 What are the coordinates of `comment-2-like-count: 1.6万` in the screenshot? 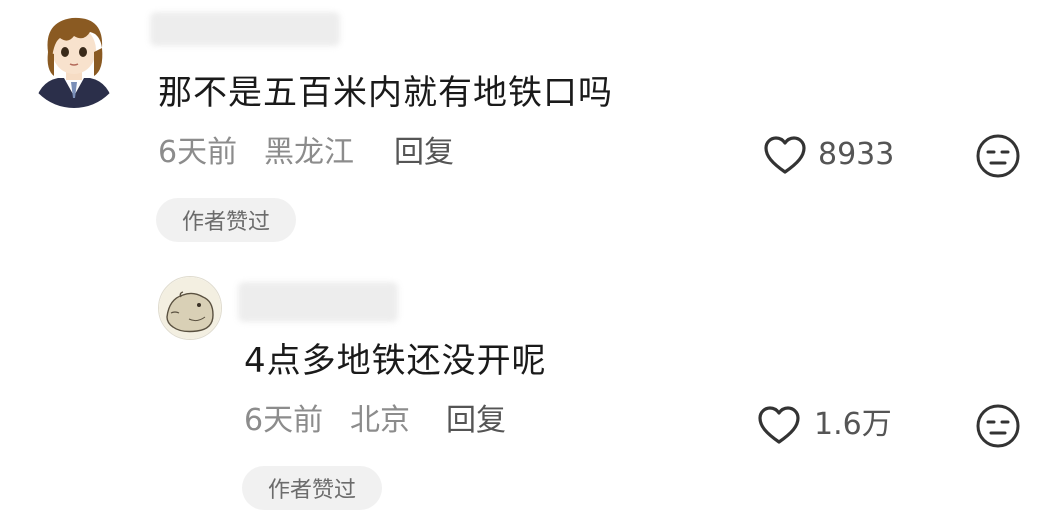 It's located at (853, 424).